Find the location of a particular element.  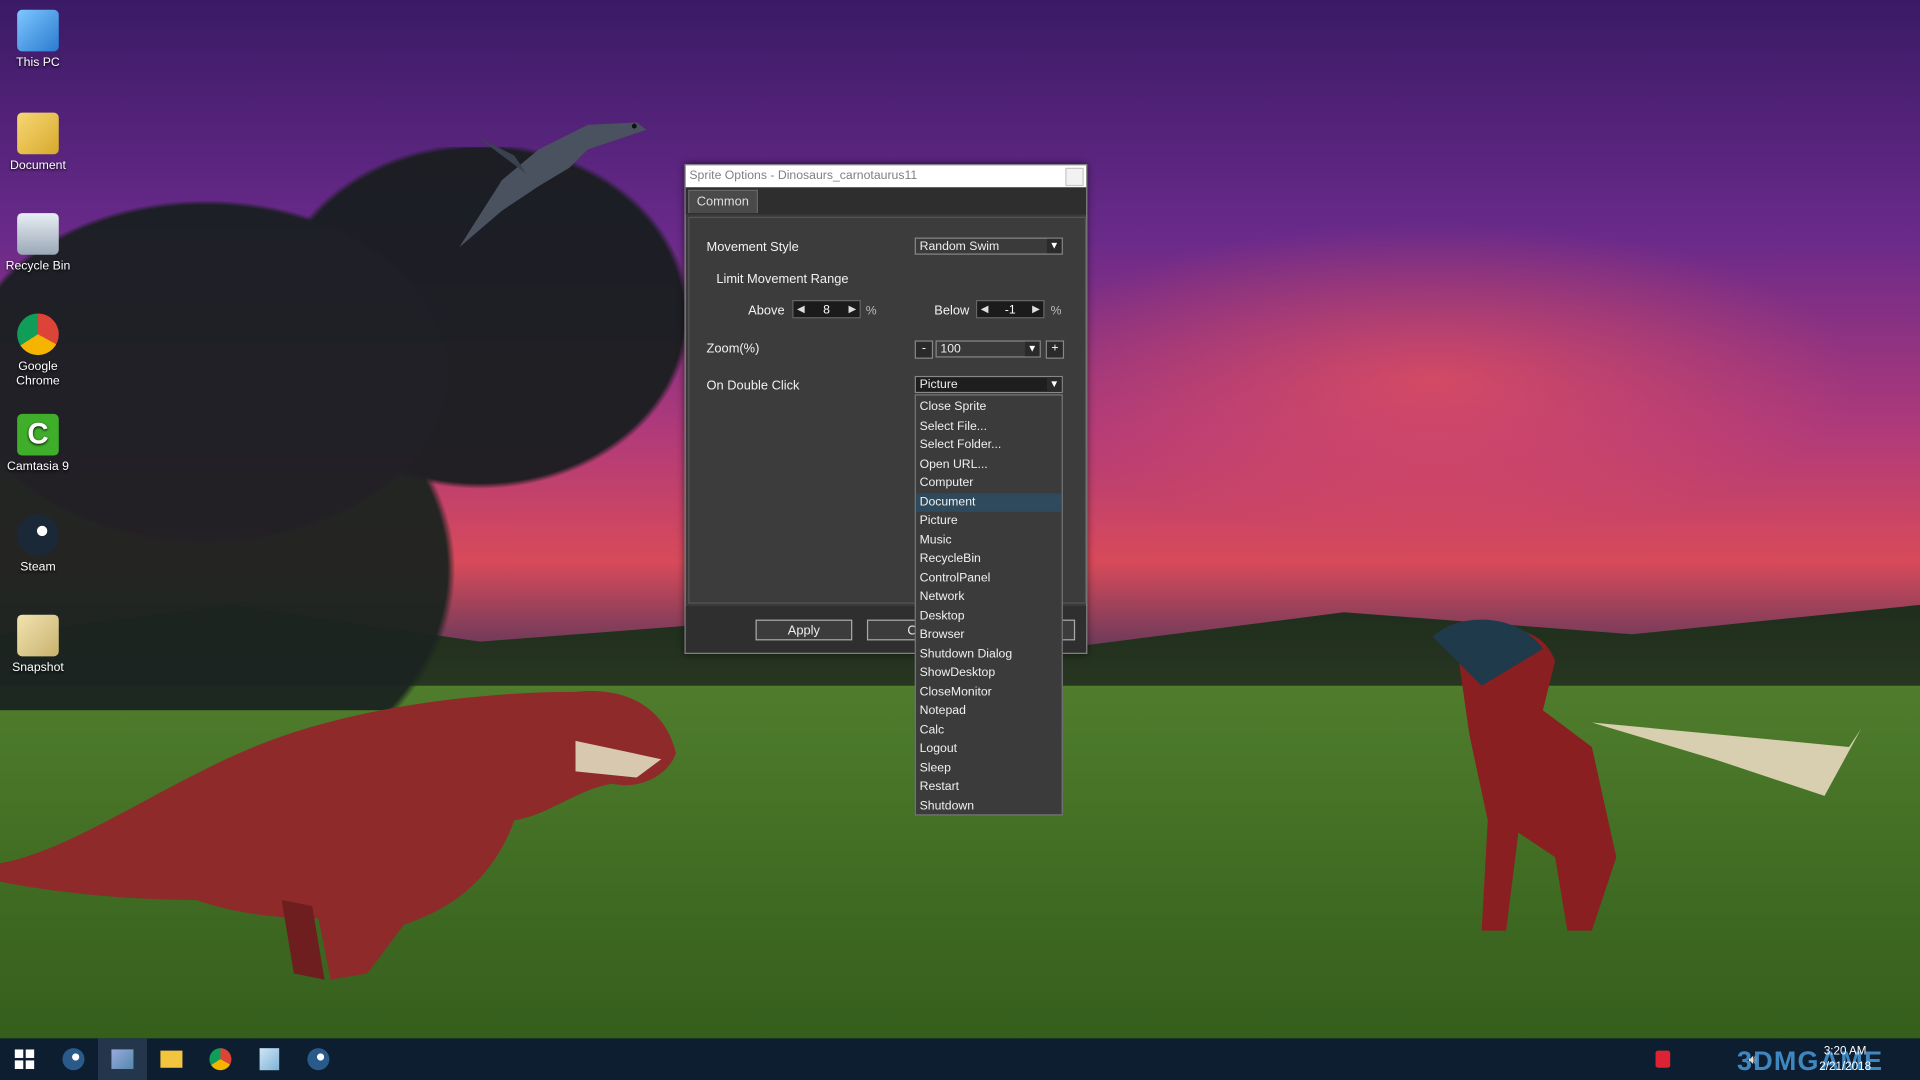

computer-icon is located at coordinates (38, 30).